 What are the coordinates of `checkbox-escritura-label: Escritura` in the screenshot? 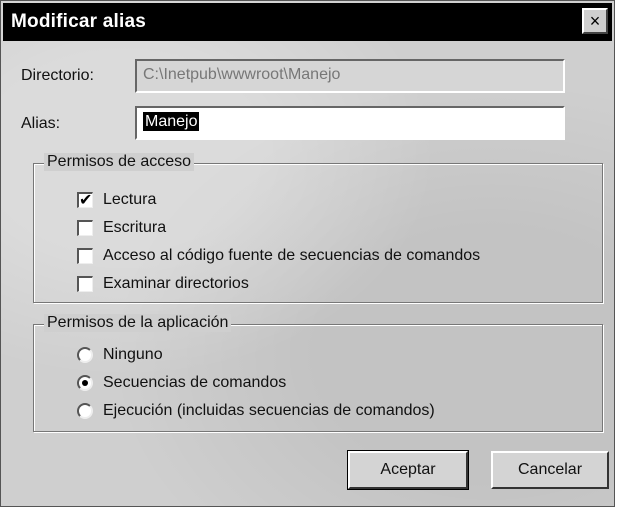 It's located at (135, 227).